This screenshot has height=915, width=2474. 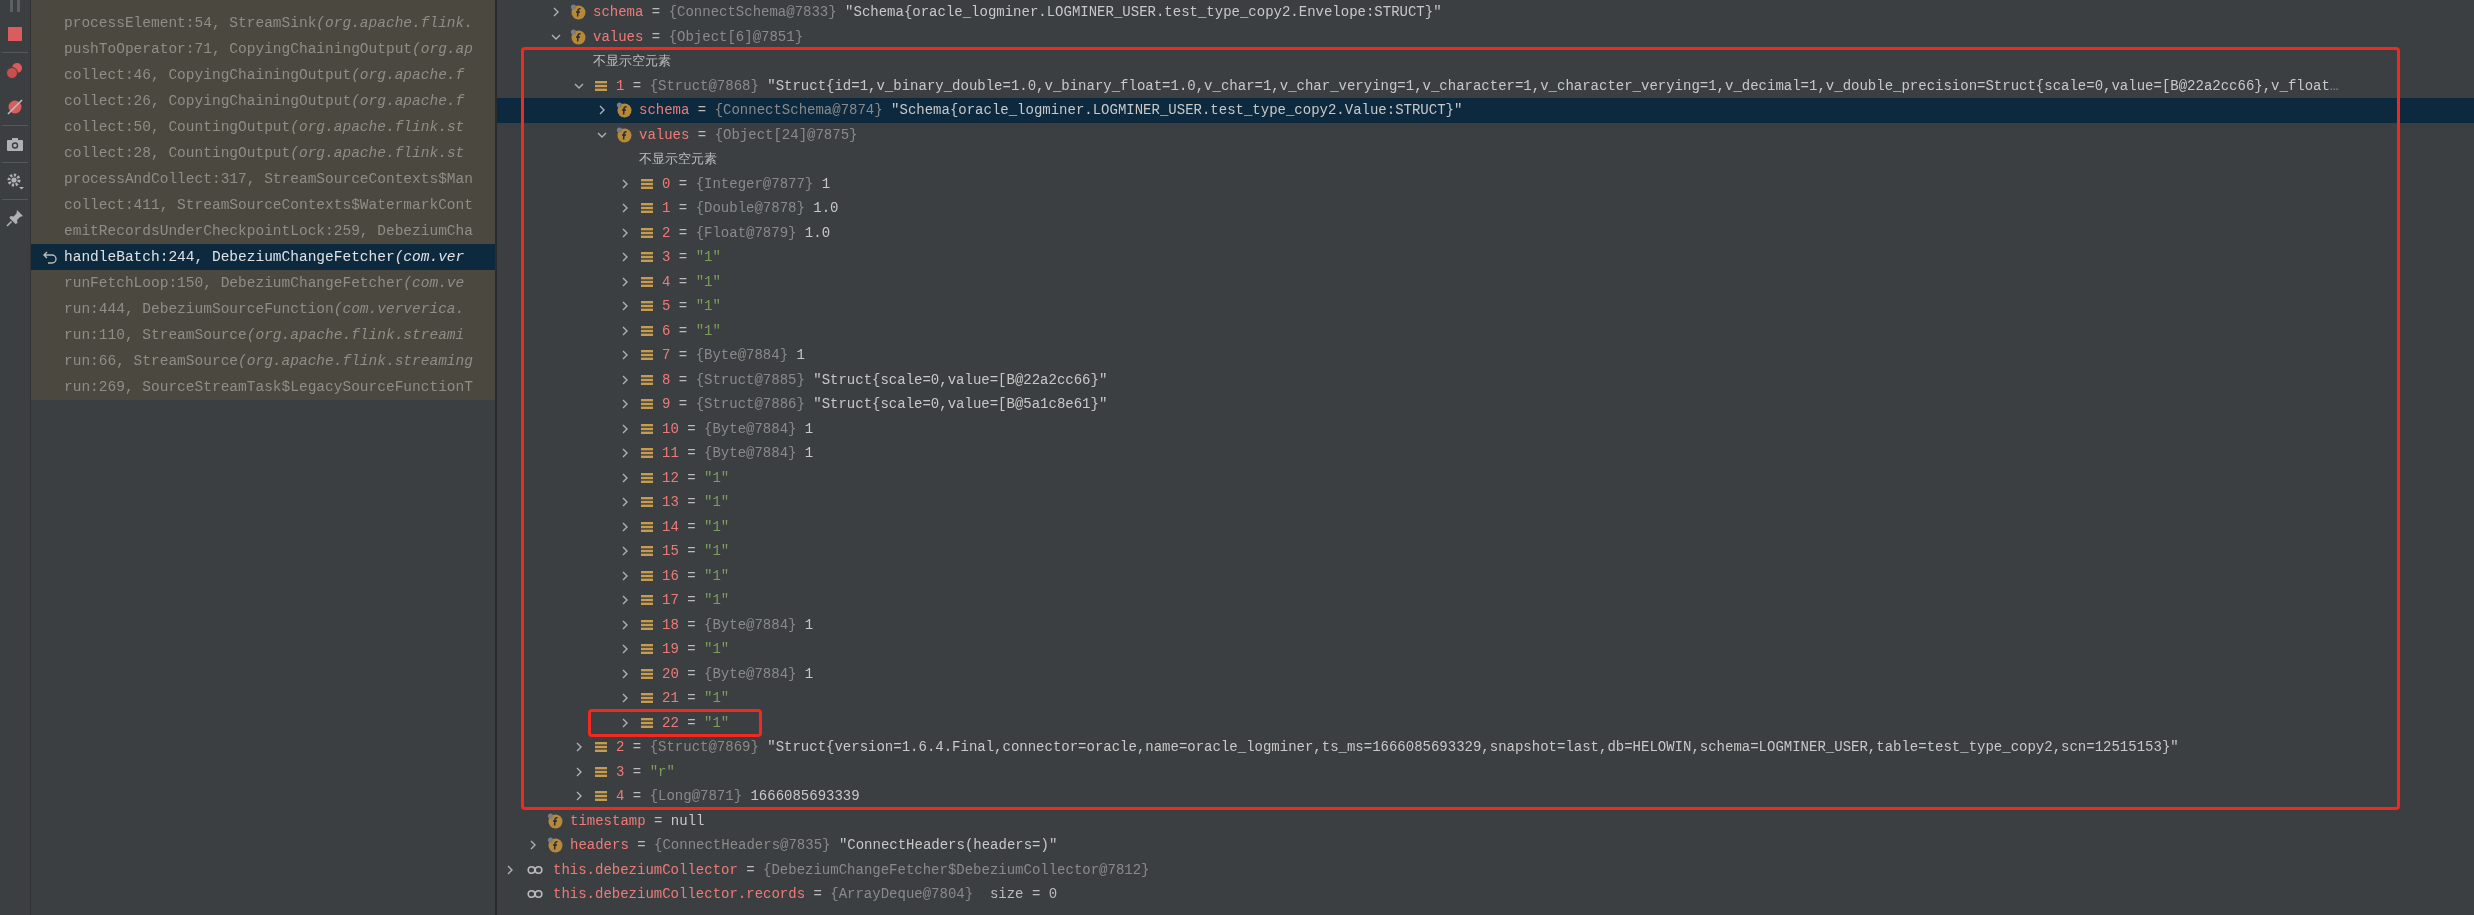 What do you see at coordinates (263, 101) in the screenshot?
I see `stack-frame: collect:26, CopyingChainingOutput(org.apache.f` at bounding box center [263, 101].